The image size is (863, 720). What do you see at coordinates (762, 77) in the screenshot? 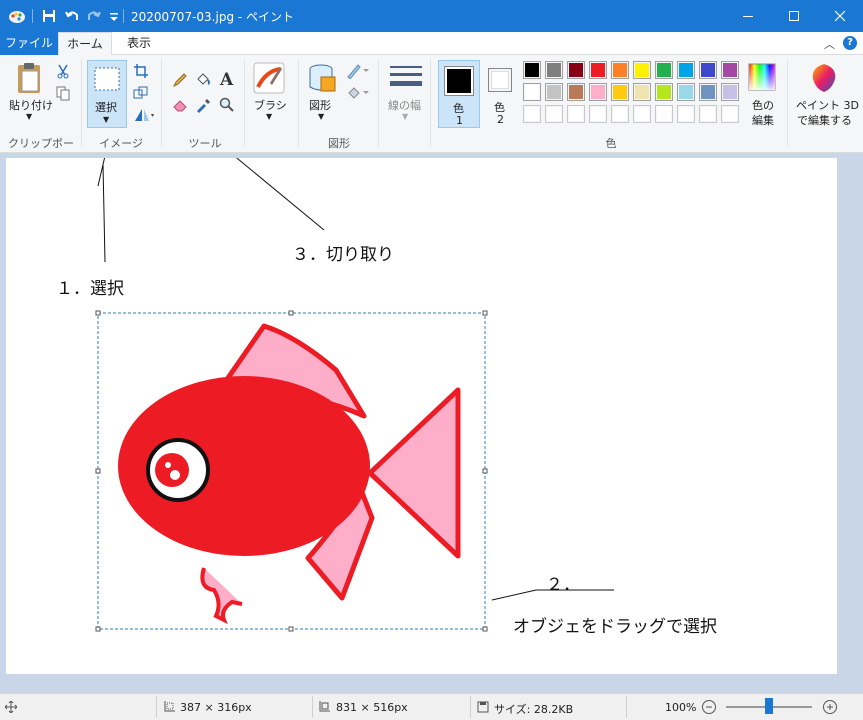
I see `edit-colors-icon` at bounding box center [762, 77].